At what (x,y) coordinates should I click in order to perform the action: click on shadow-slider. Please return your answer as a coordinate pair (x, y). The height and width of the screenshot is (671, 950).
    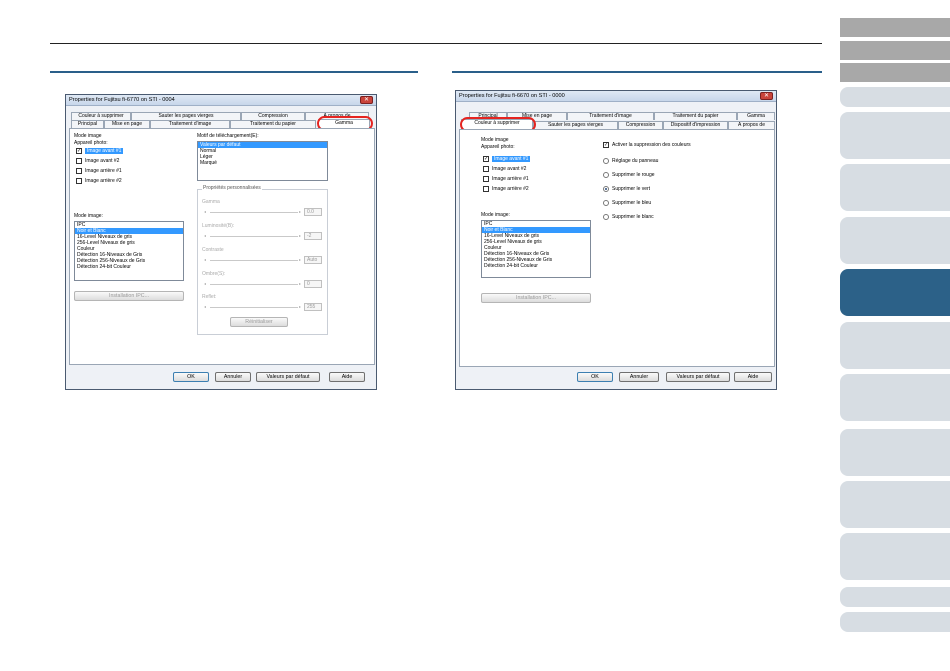
    Looking at the image, I should click on (254, 286).